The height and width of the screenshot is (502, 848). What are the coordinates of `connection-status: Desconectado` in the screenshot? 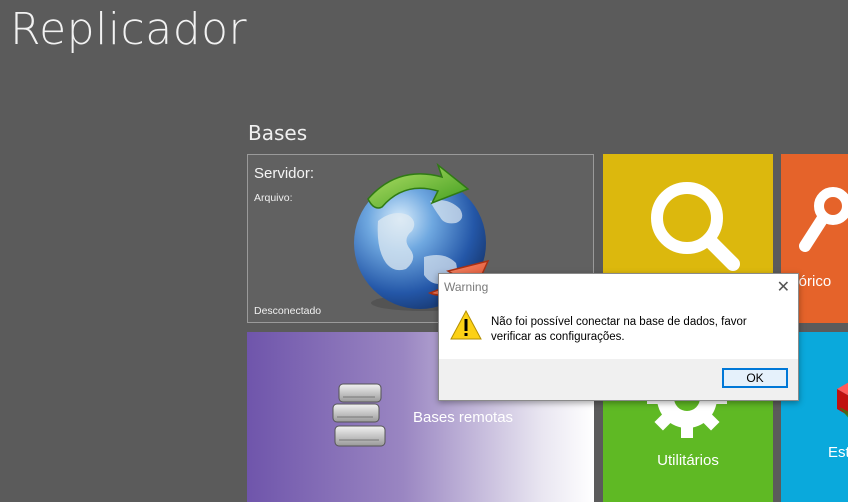 It's located at (288, 311).